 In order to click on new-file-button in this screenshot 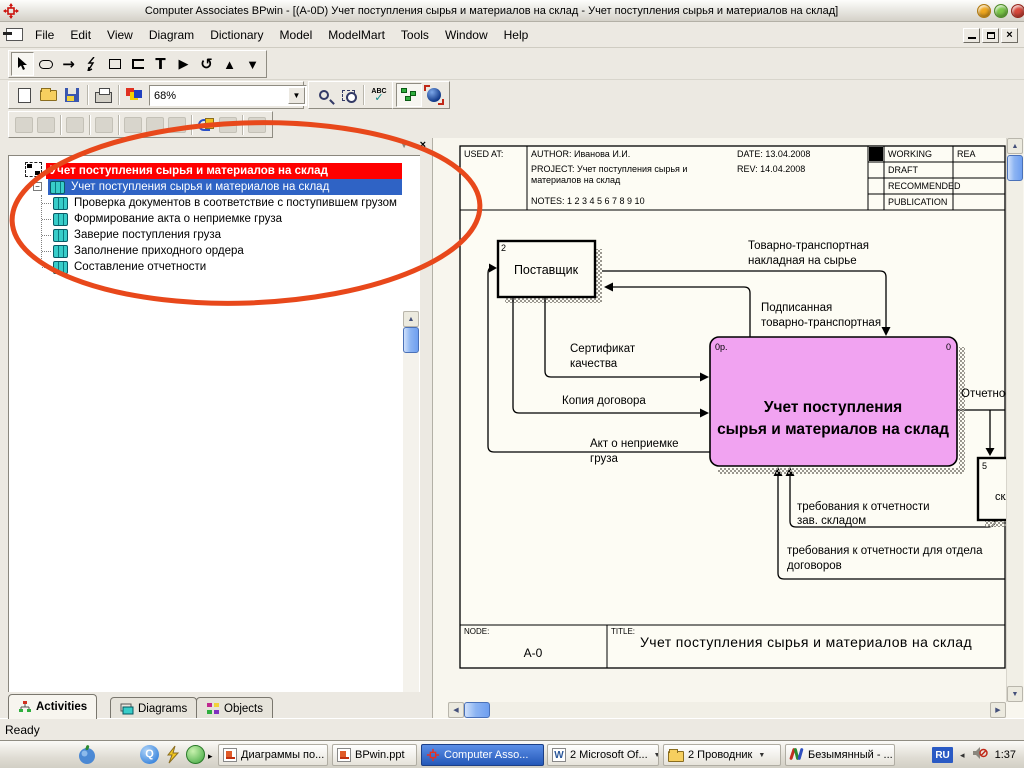, I will do `click(24, 95)`.